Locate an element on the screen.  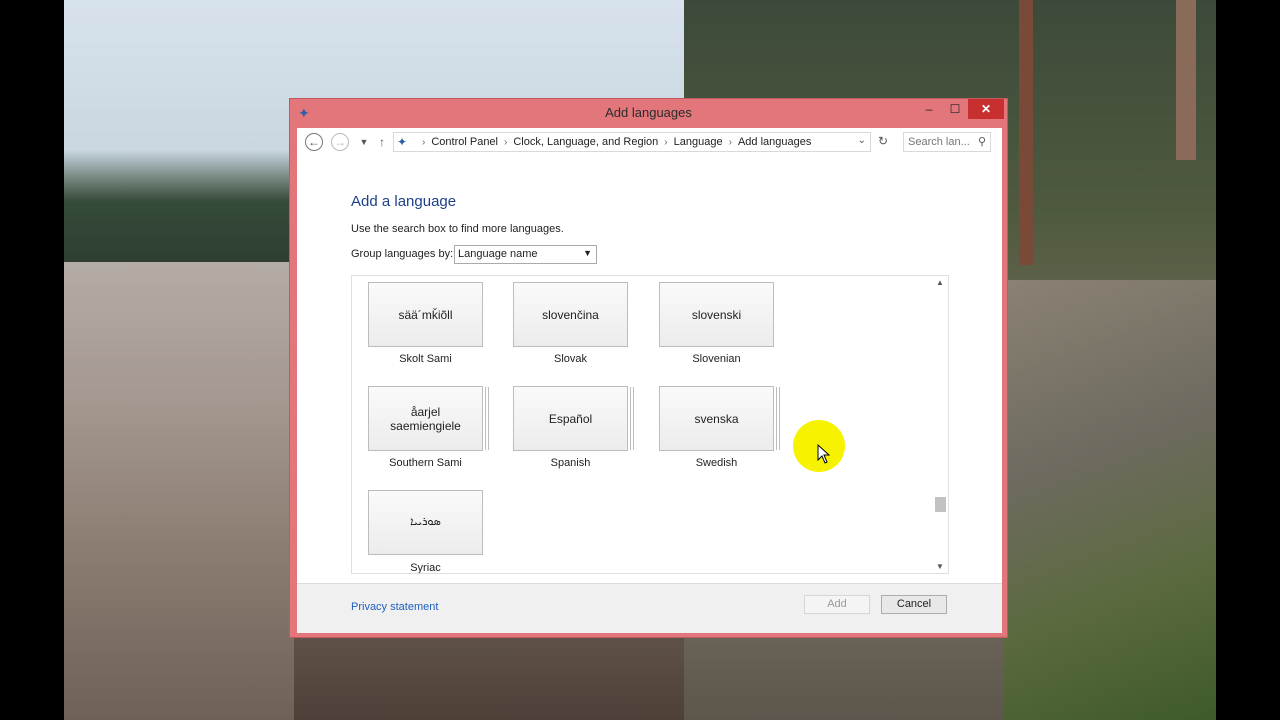
recent-locations-icon: ▼ is located at coordinates (364, 142).